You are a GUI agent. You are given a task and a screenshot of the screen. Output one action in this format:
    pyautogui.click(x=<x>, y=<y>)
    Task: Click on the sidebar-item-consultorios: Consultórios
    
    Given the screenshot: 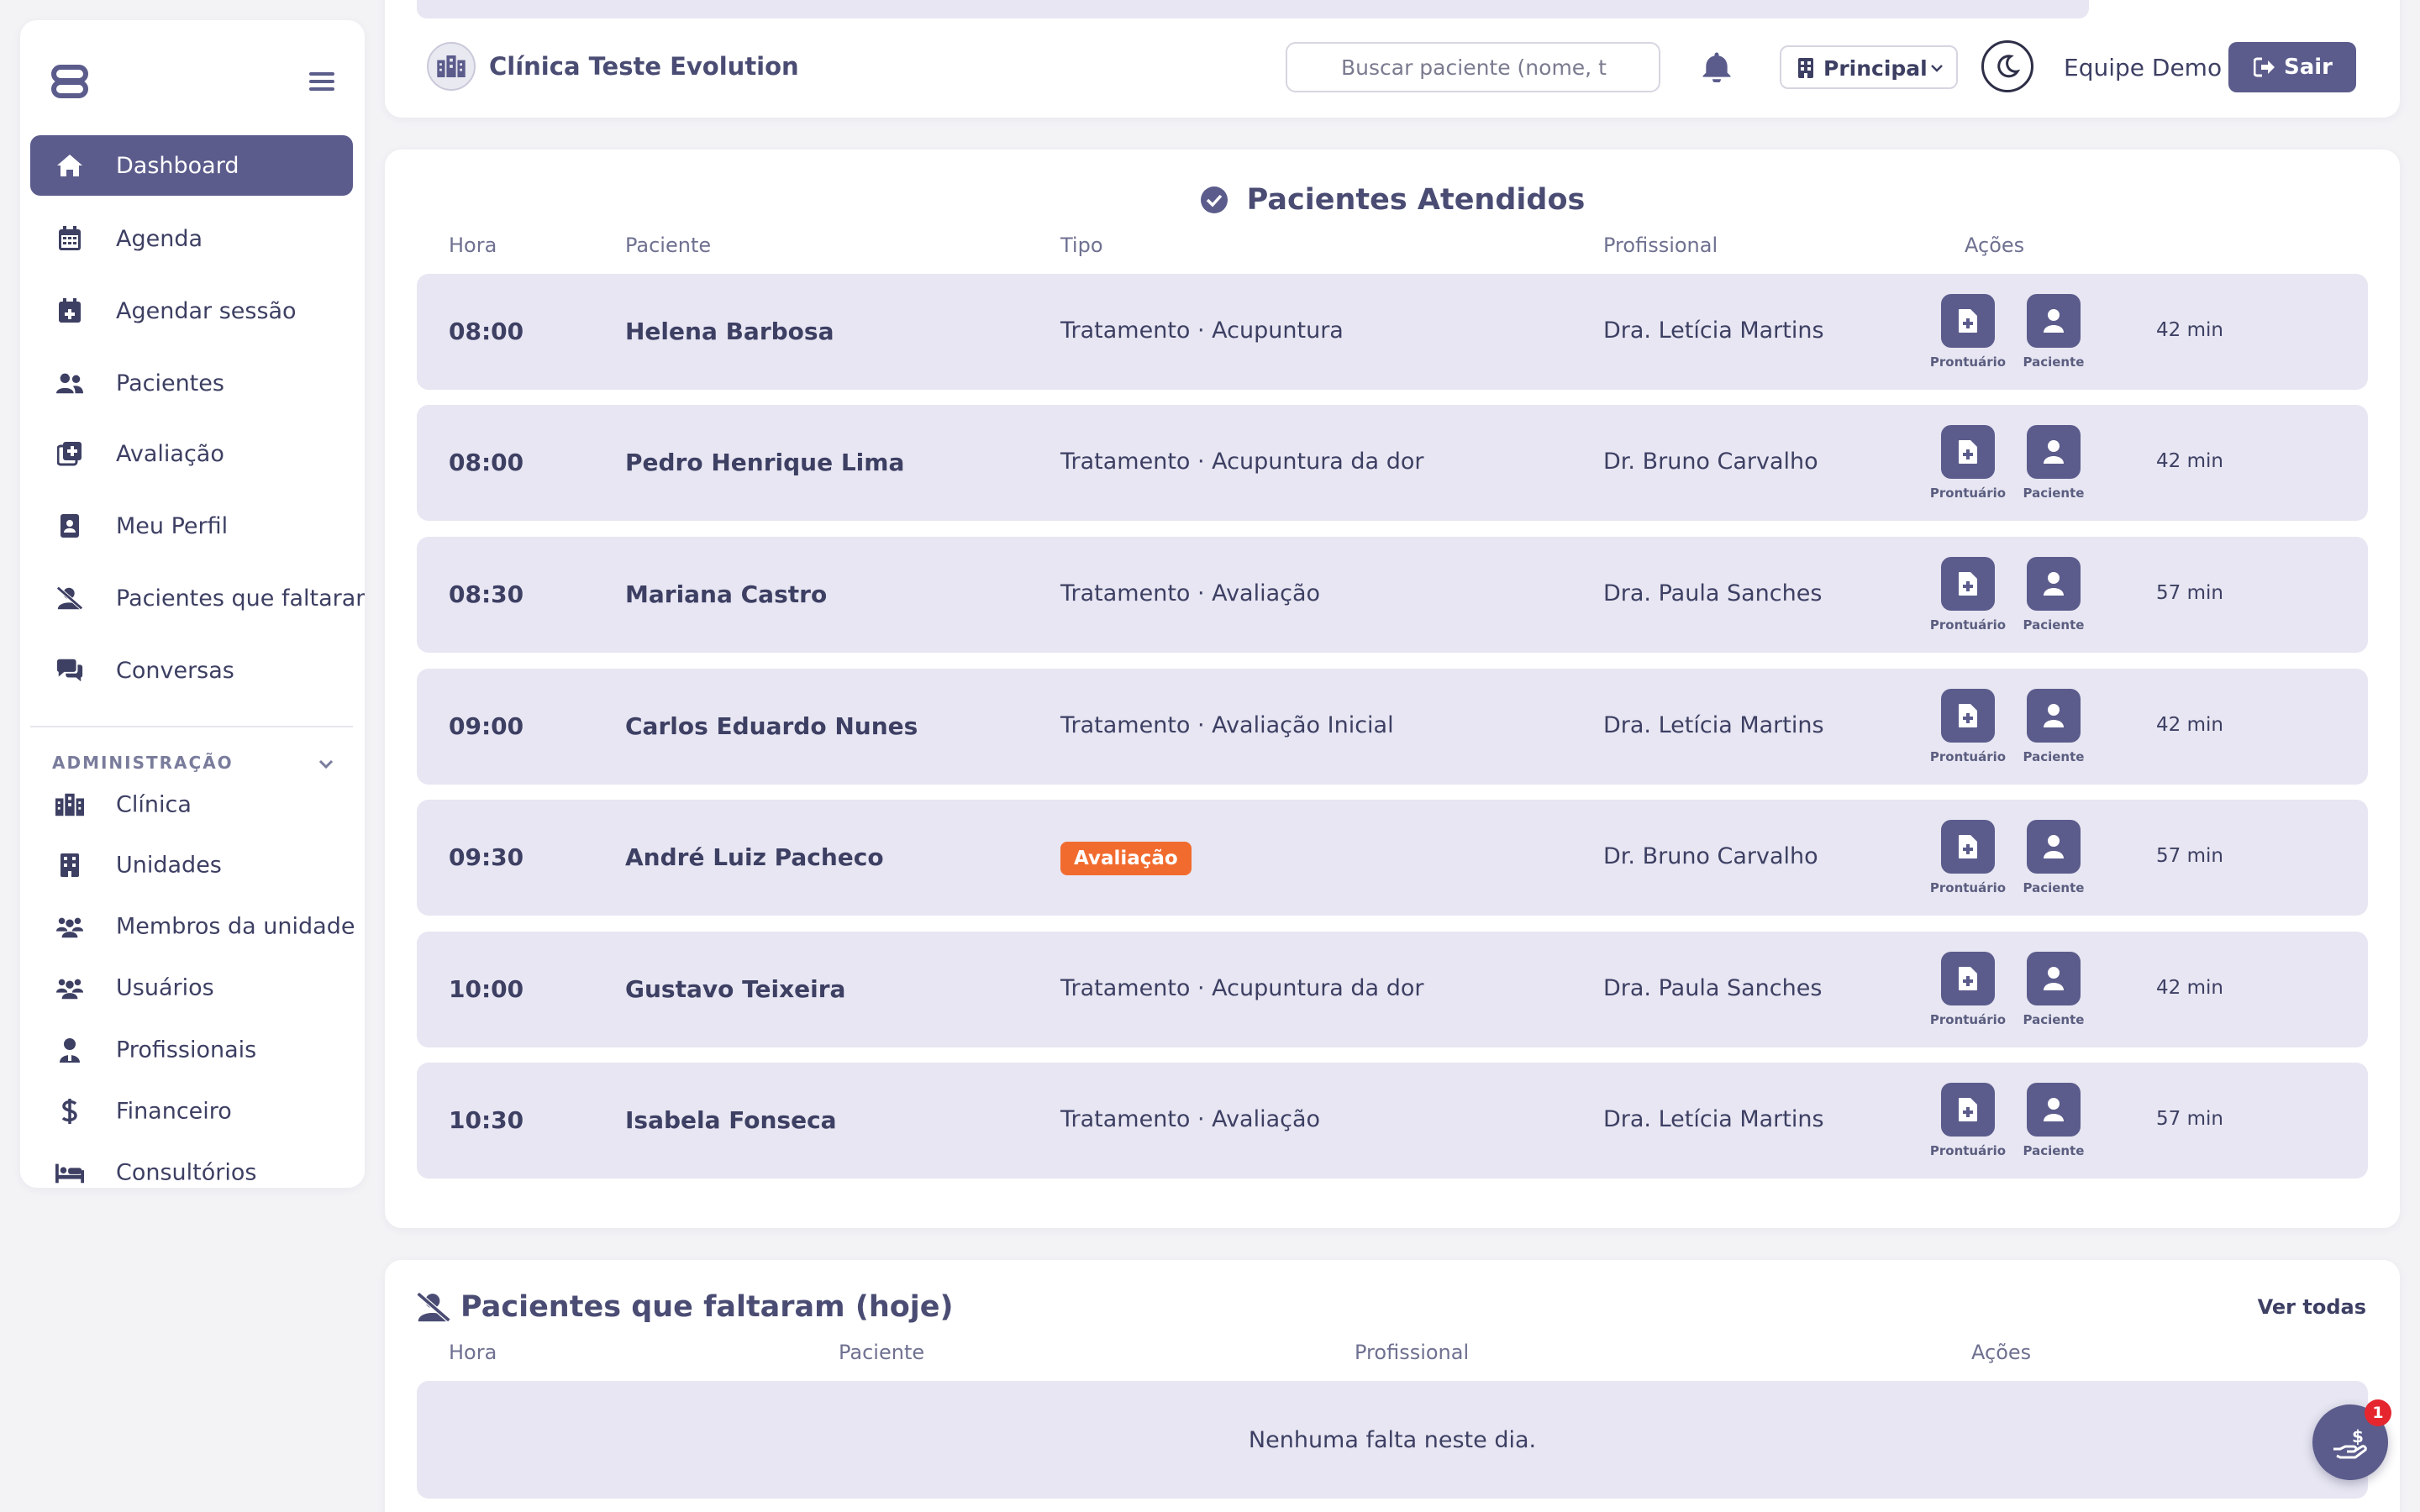 What is the action you would take?
    pyautogui.click(x=191, y=1167)
    